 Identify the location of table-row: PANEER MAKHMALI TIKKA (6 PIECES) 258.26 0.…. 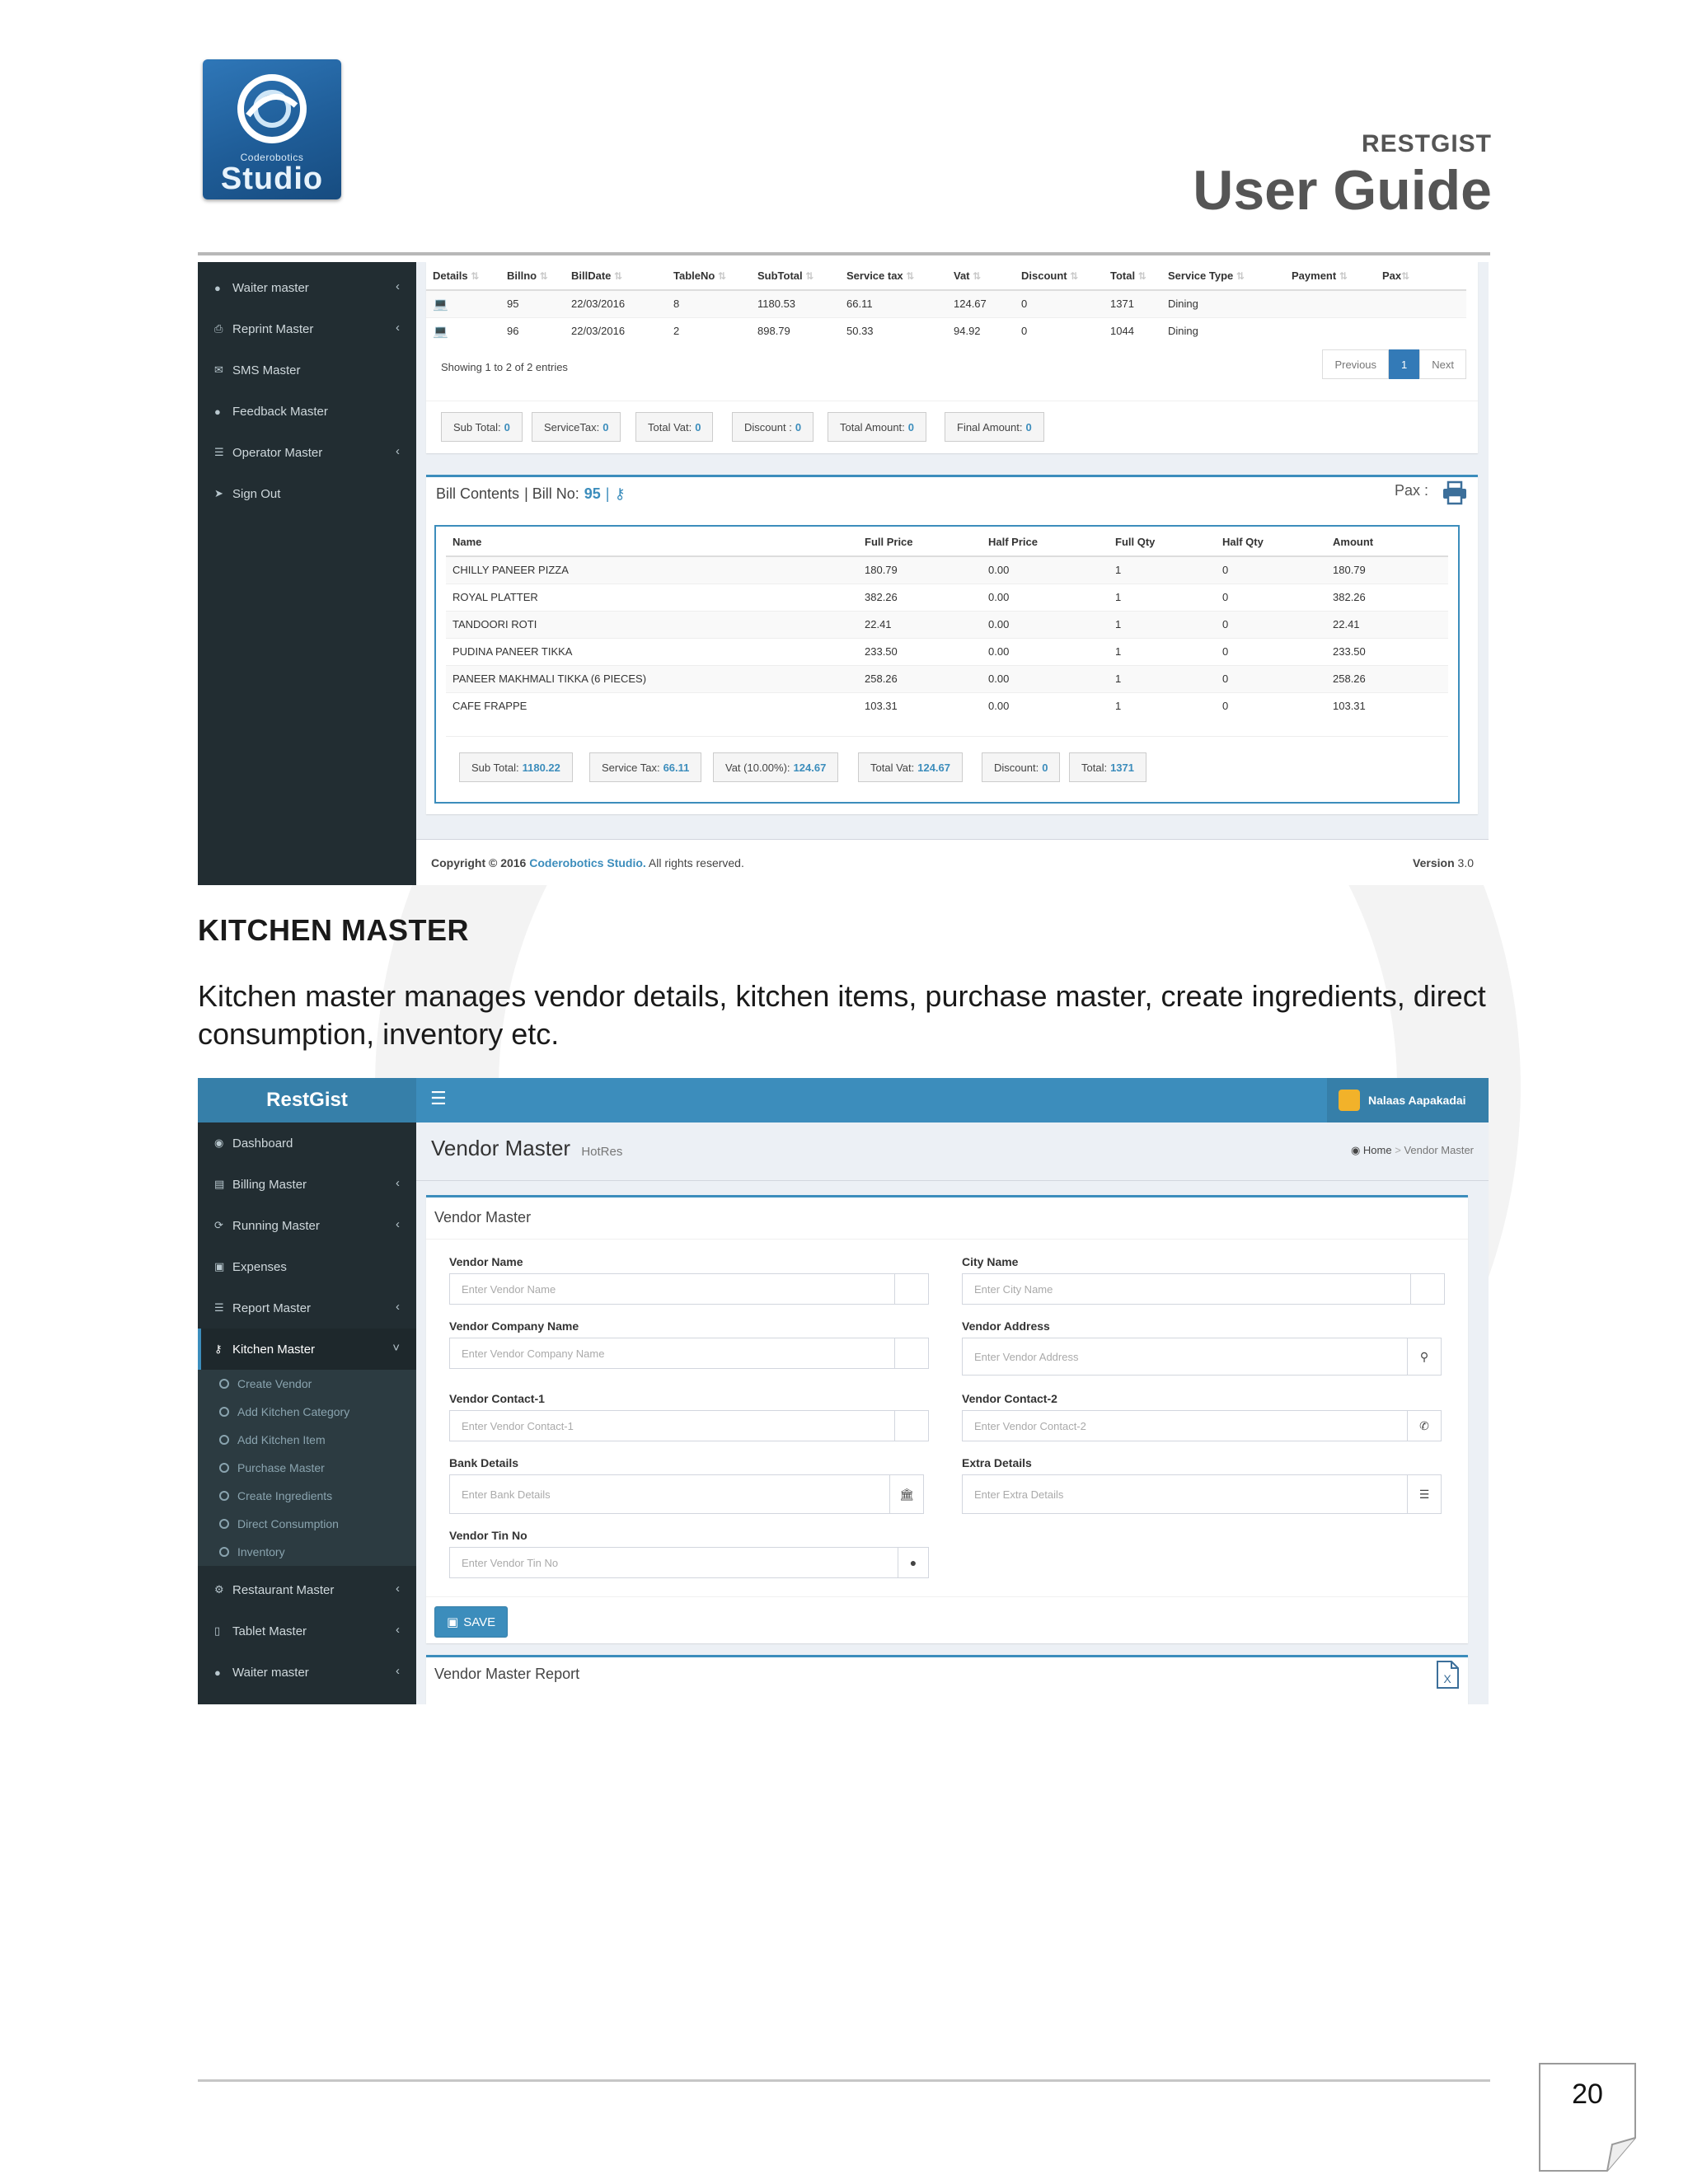
(947, 678).